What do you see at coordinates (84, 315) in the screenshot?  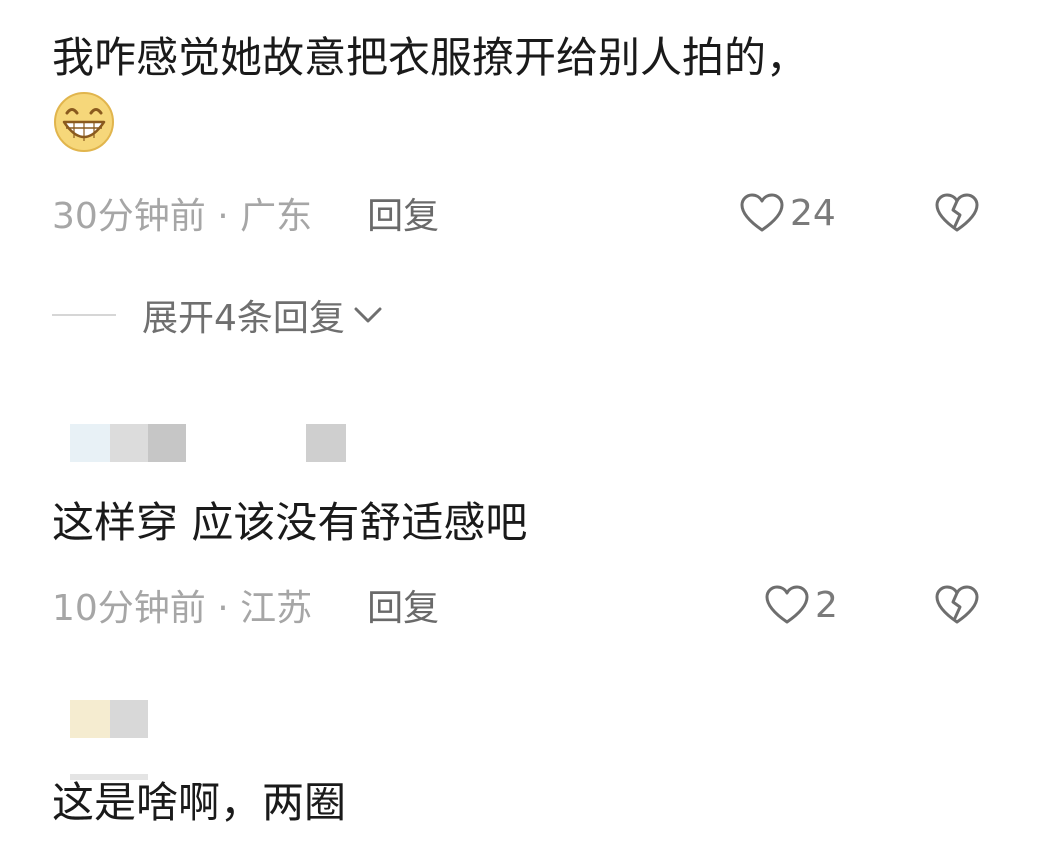 I see `divider` at bounding box center [84, 315].